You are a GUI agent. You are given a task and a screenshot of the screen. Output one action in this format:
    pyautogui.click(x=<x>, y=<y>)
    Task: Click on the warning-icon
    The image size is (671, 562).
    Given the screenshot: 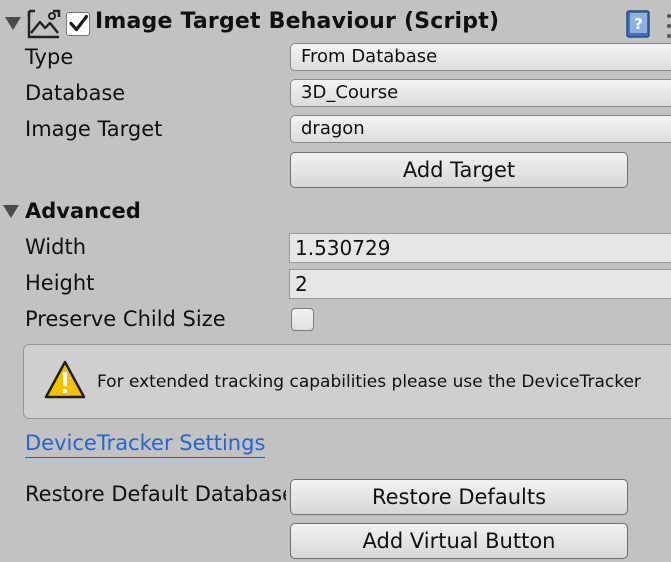 What is the action you would take?
    pyautogui.click(x=65, y=379)
    